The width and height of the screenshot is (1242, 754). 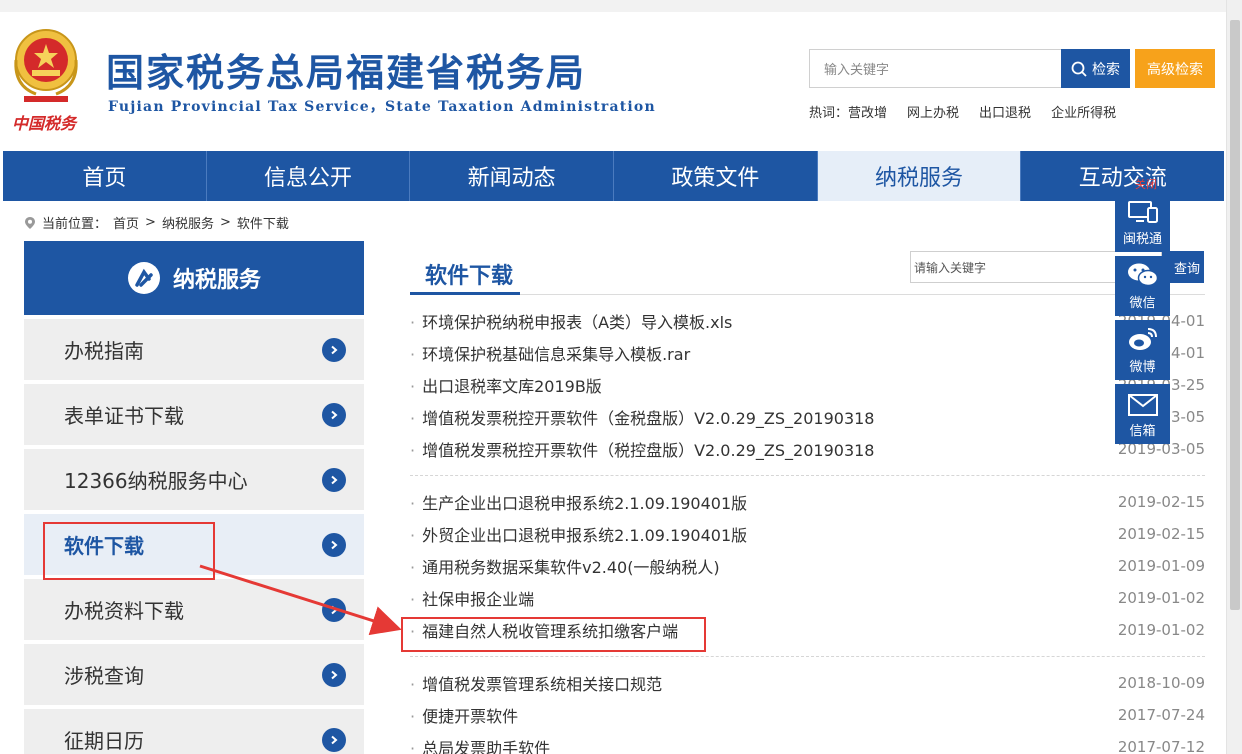 What do you see at coordinates (194, 731) in the screenshot?
I see `sidebar-item-tax-calendar: 征期日历` at bounding box center [194, 731].